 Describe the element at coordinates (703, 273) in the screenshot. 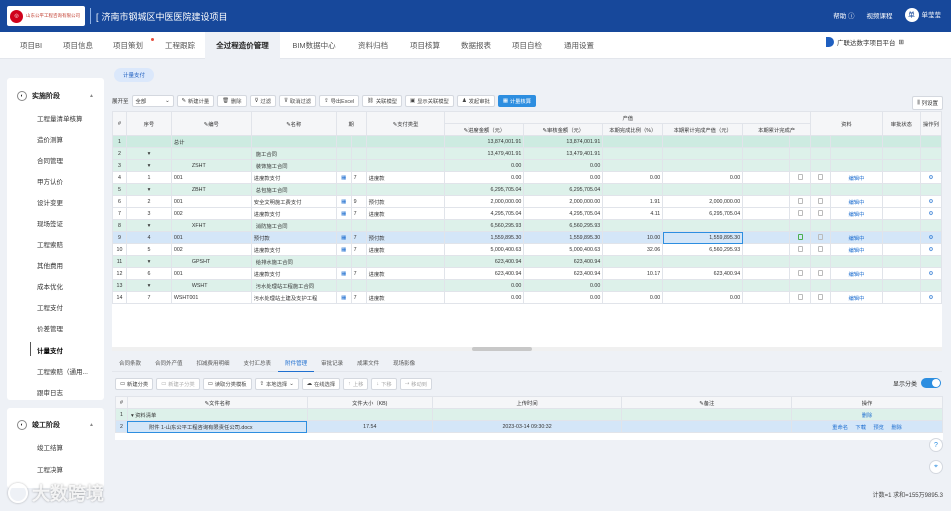

I see `output-cell: 623,400.94` at that location.